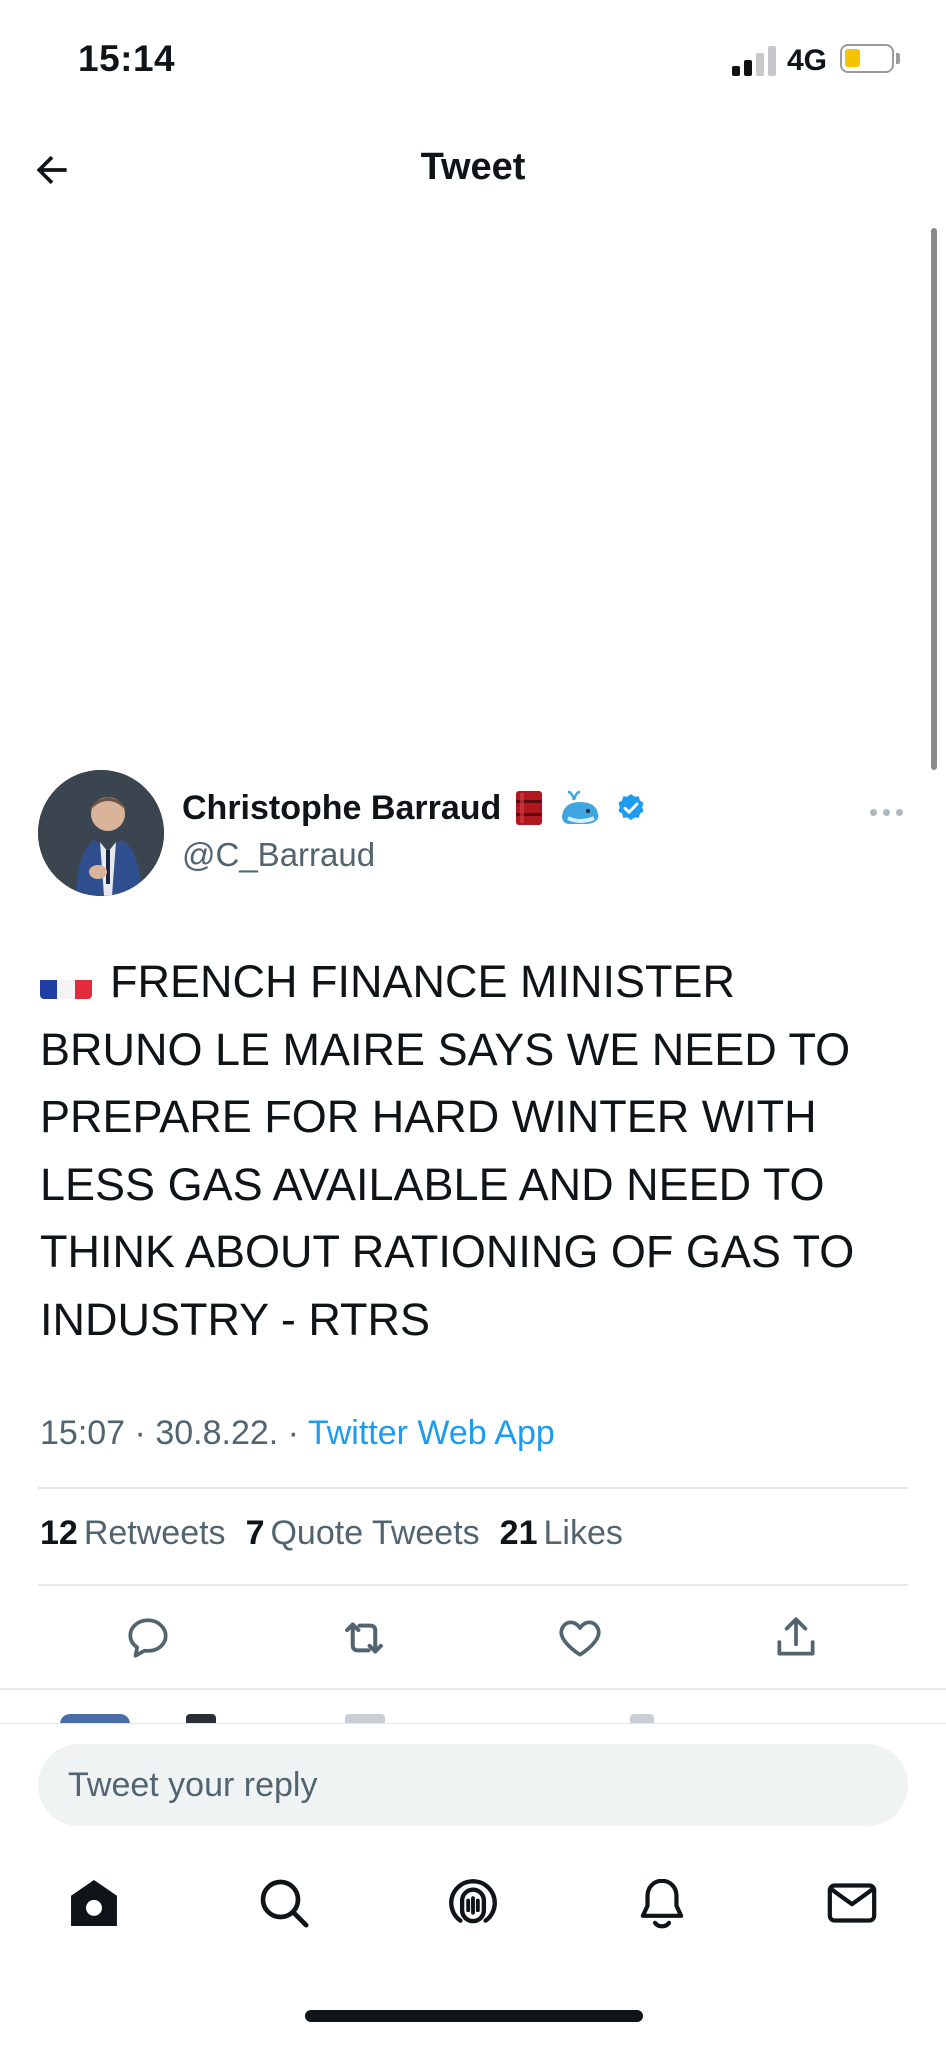 This screenshot has width=946, height=2047. Describe the element at coordinates (529, 808) in the screenshot. I see `oil-drum-icon` at that location.